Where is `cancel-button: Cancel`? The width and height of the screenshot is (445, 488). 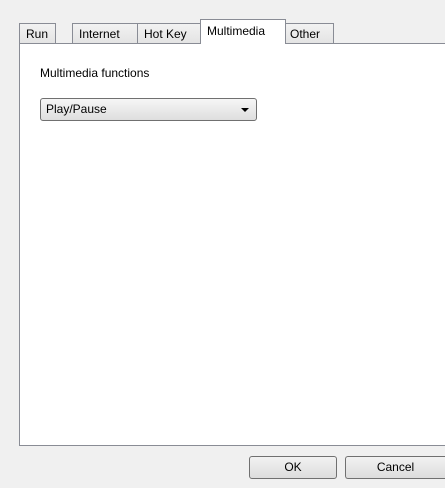 cancel-button: Cancel is located at coordinates (395, 467).